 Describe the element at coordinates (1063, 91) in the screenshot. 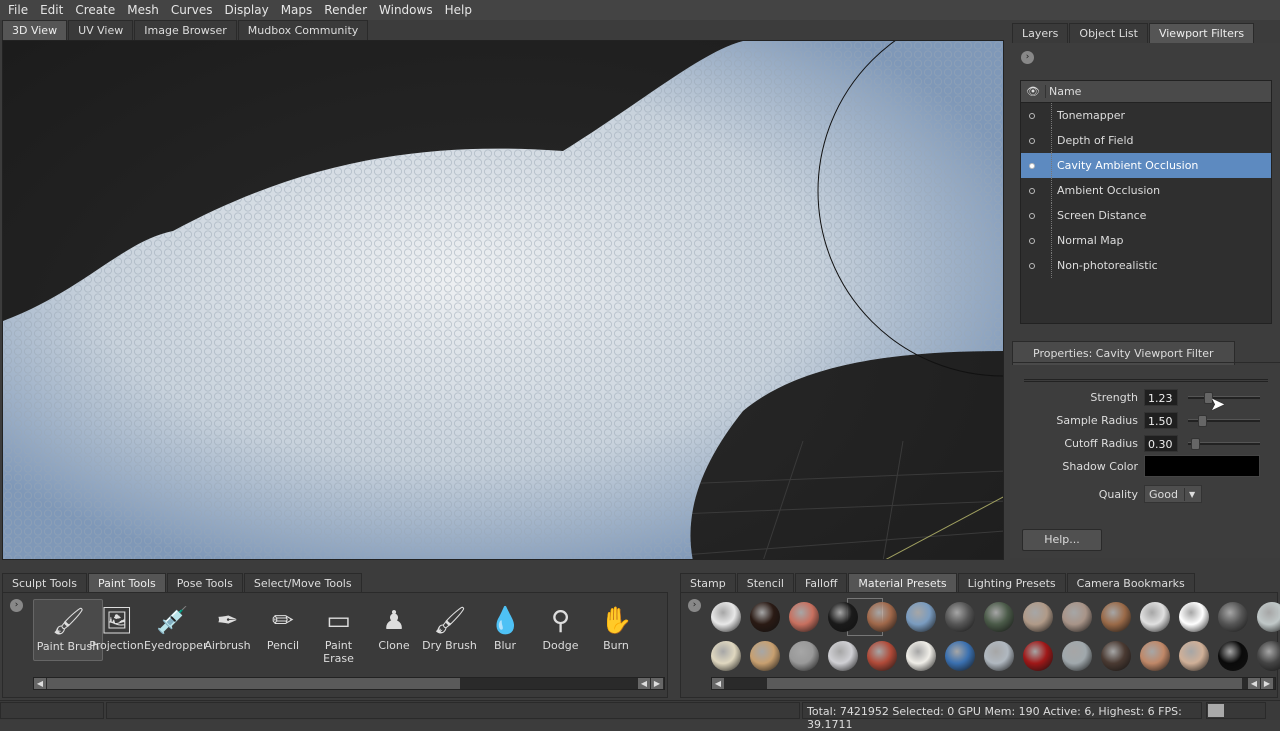

I see `name-column-header: Name` at that location.